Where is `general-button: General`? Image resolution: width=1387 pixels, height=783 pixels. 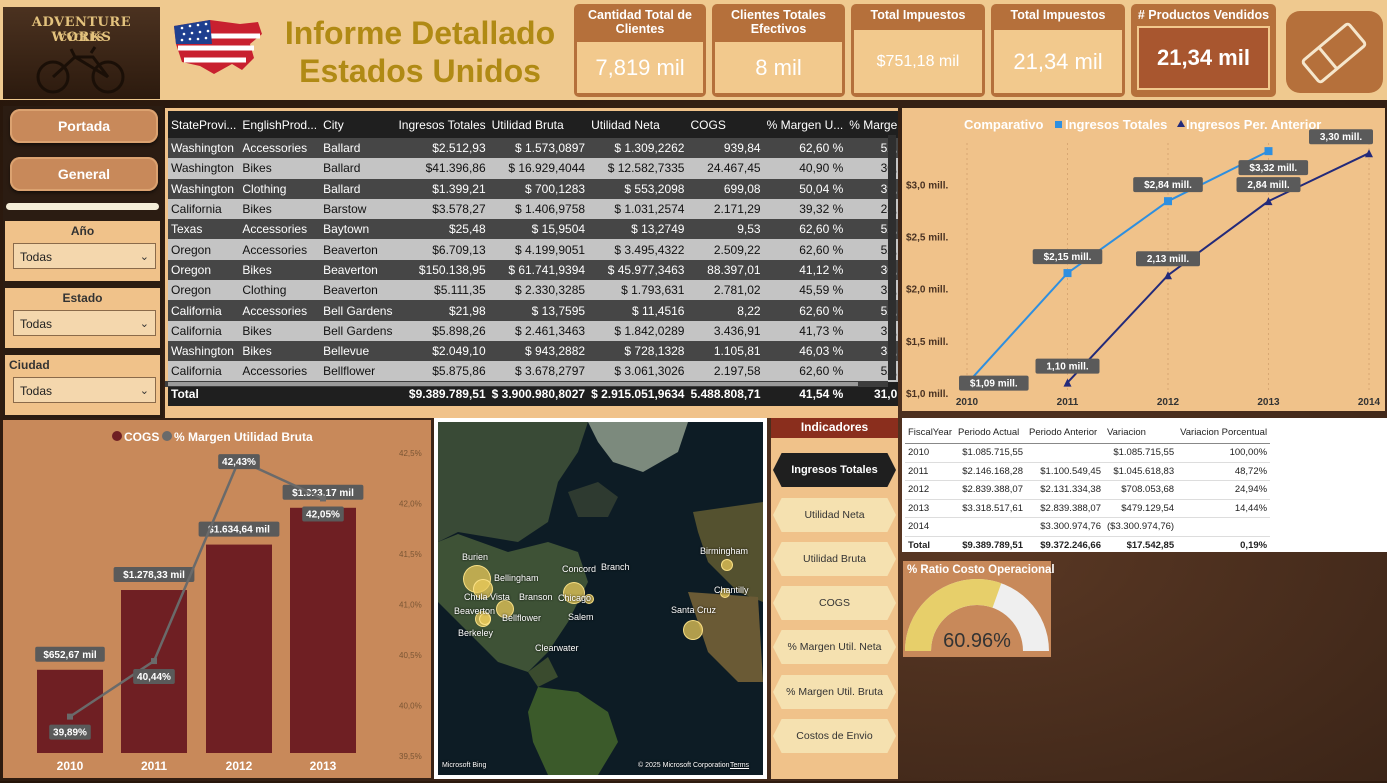 general-button: General is located at coordinates (84, 174).